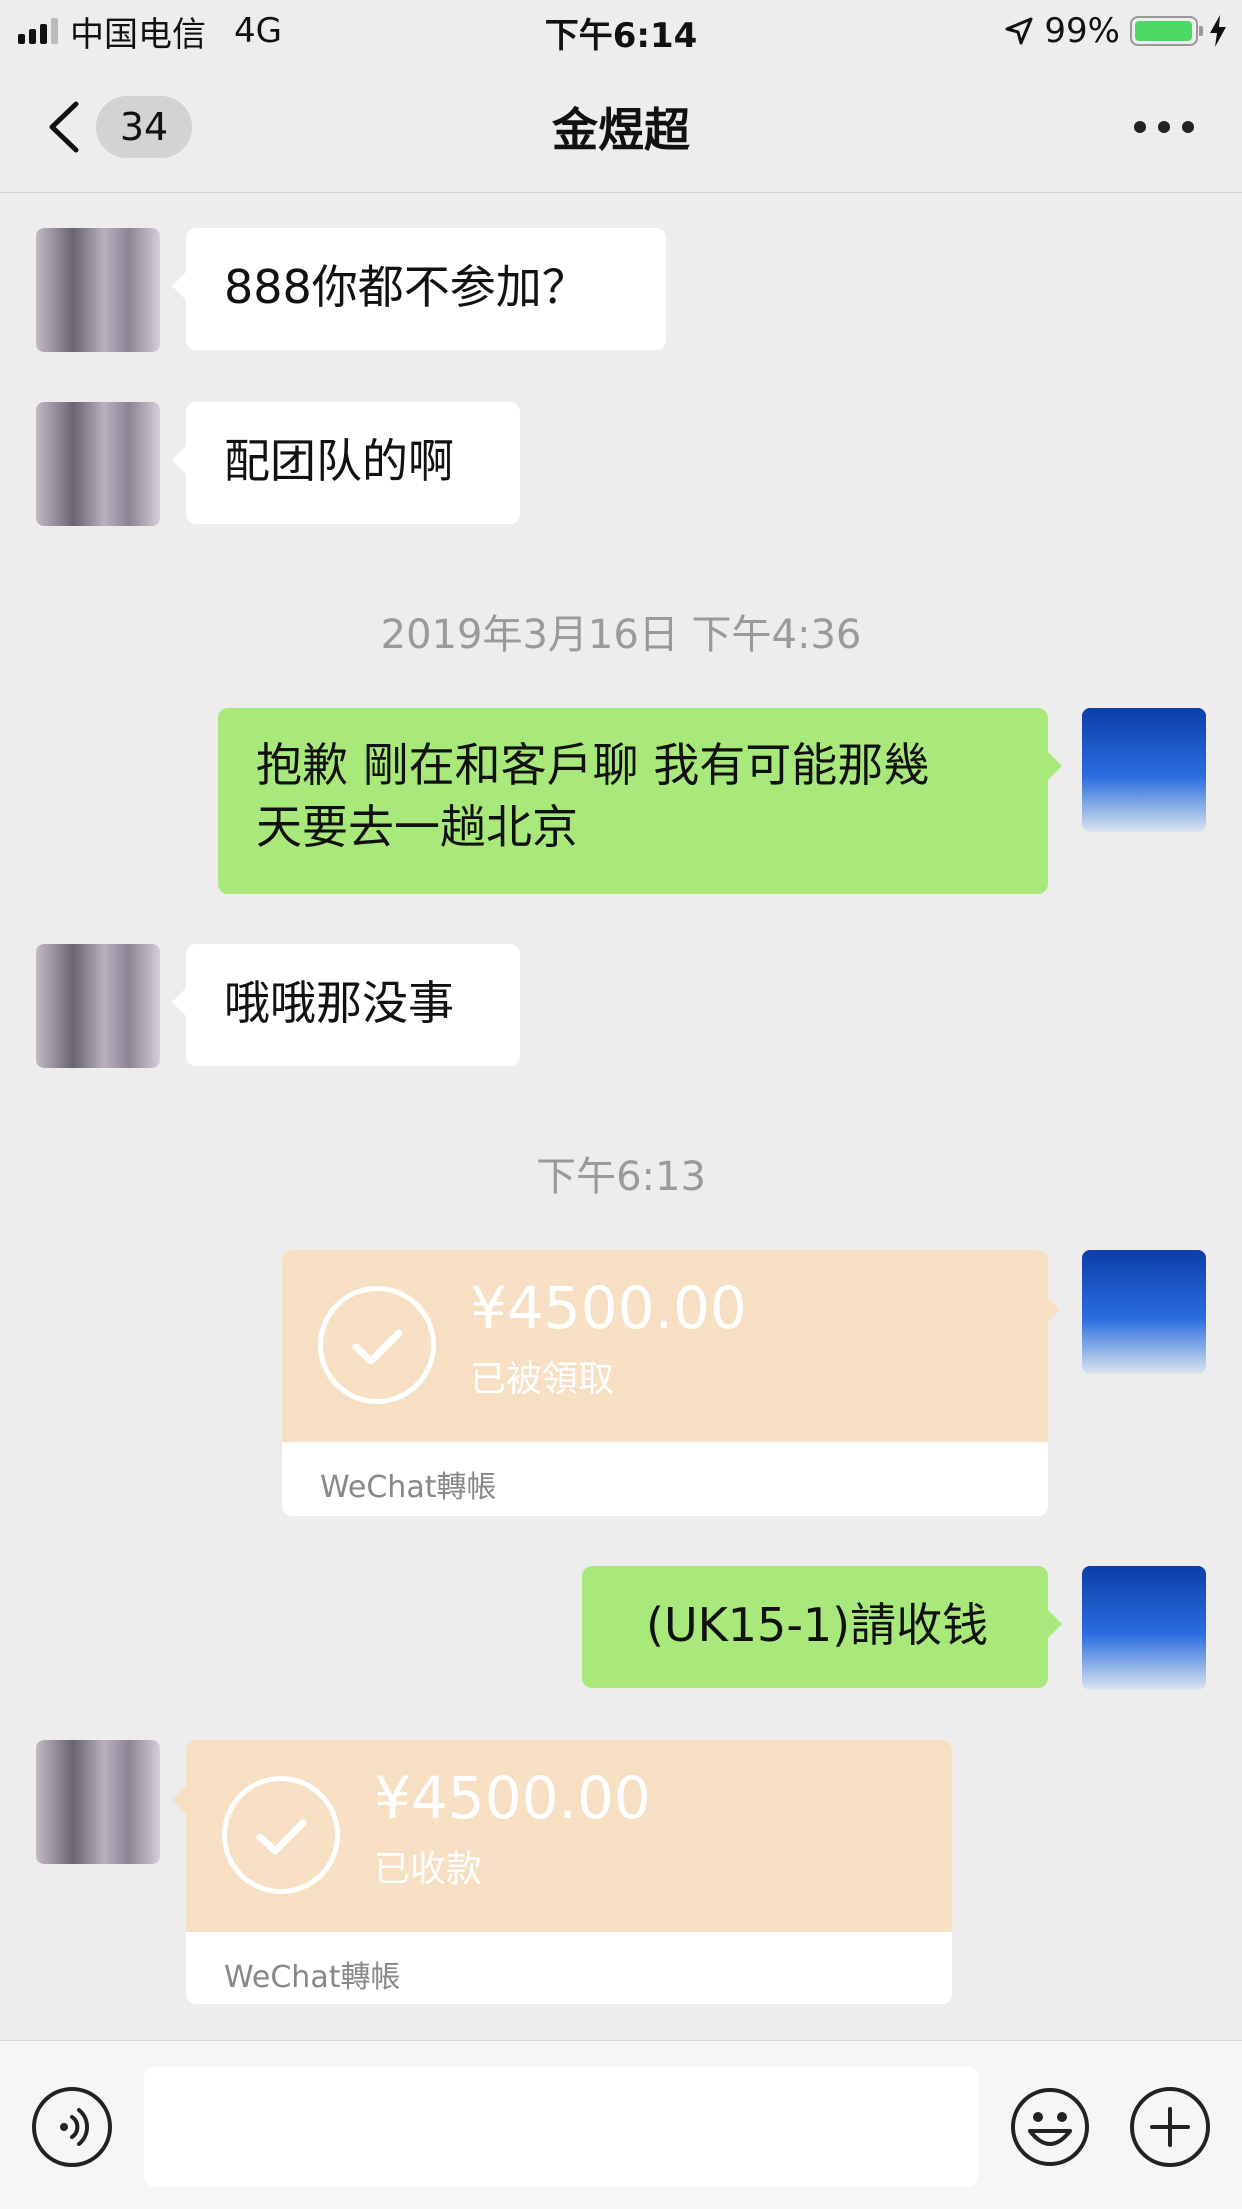 This screenshot has height=2209, width=1242. Describe the element at coordinates (1164, 127) in the screenshot. I see `more-icon` at that location.